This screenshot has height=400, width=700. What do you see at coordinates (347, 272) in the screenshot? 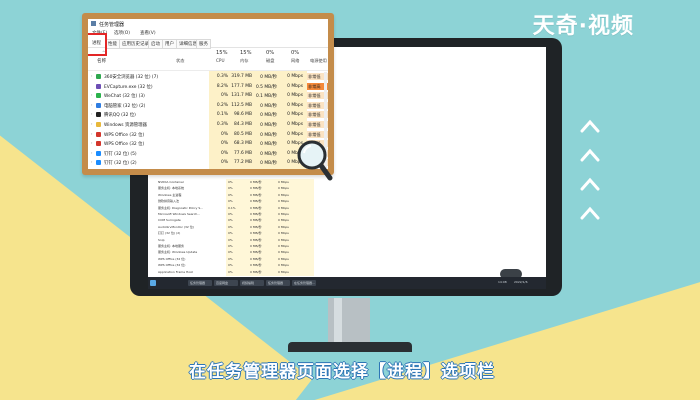
I see `screen-row: Application Frame Host 0% 0 MB/秒 0 Mbps` at bounding box center [347, 272].